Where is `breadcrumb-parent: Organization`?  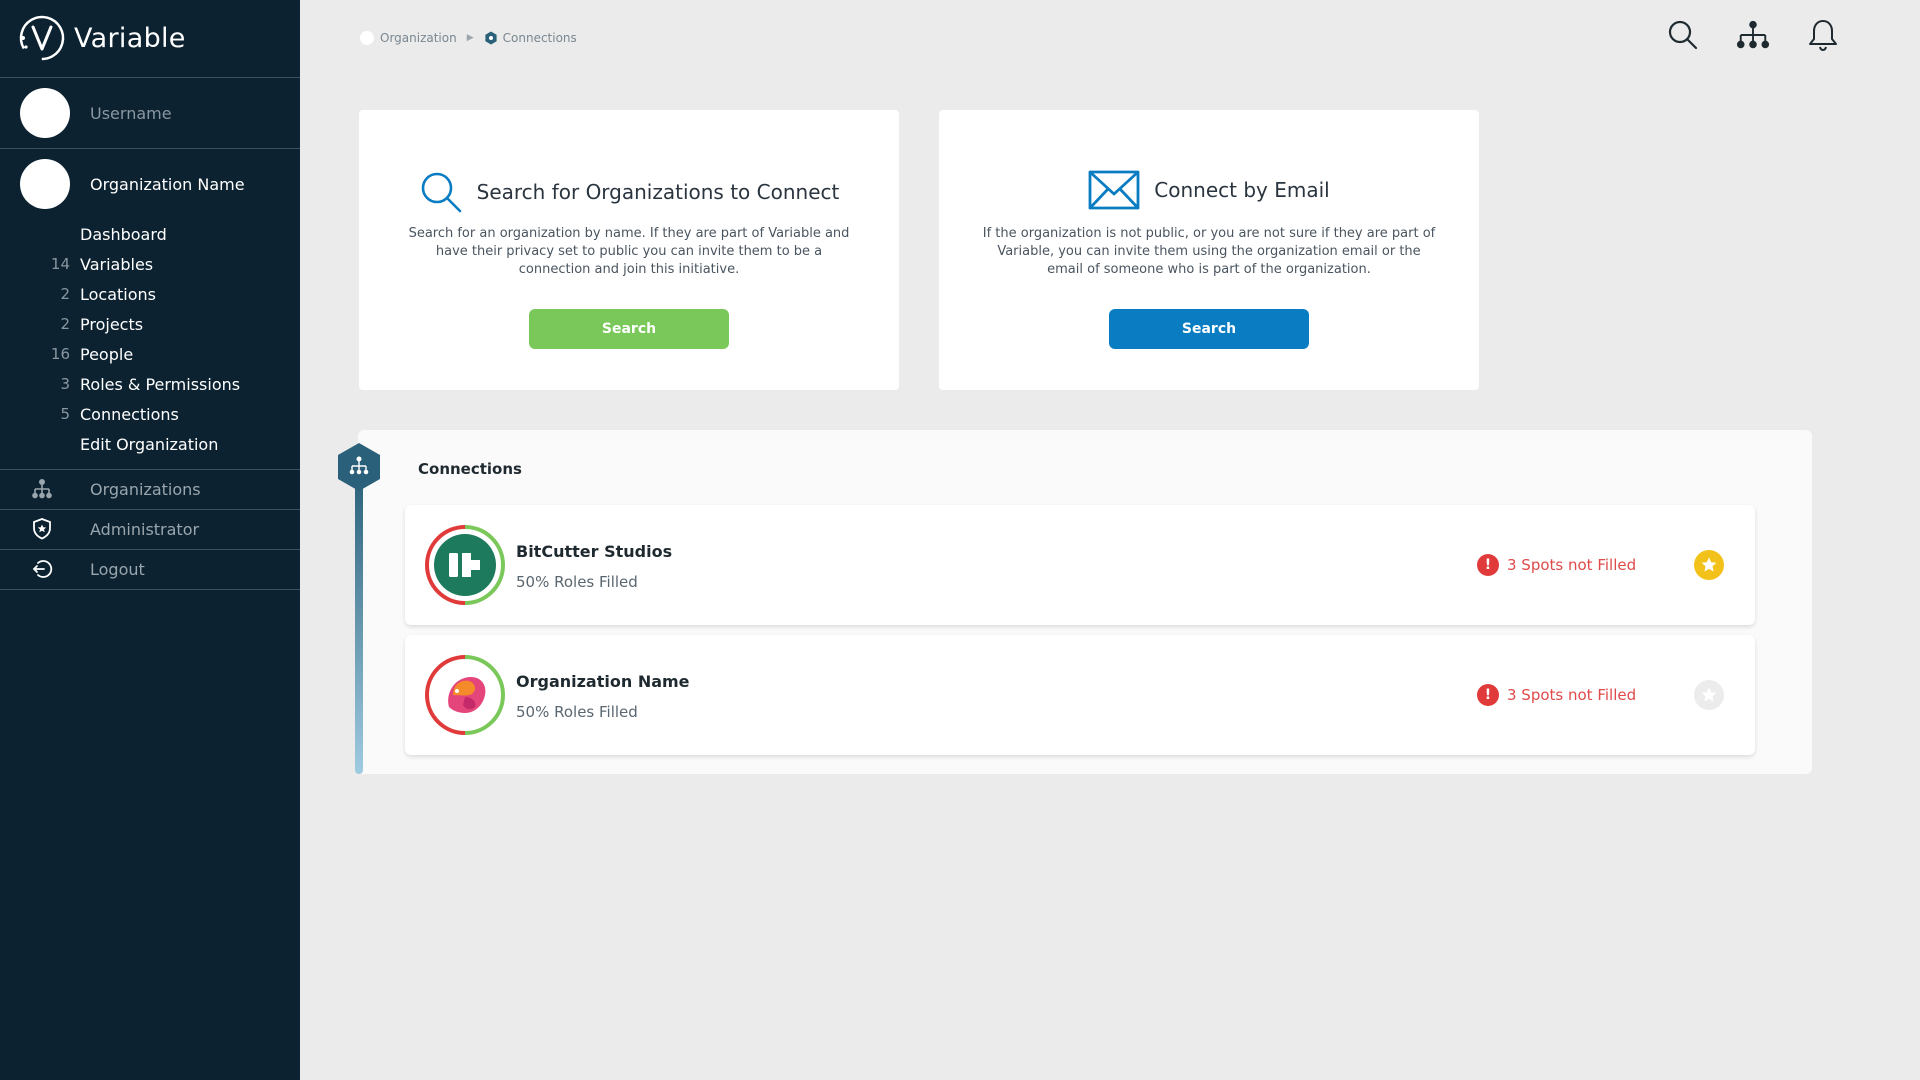
breadcrumb-parent: Organization is located at coordinates (418, 38).